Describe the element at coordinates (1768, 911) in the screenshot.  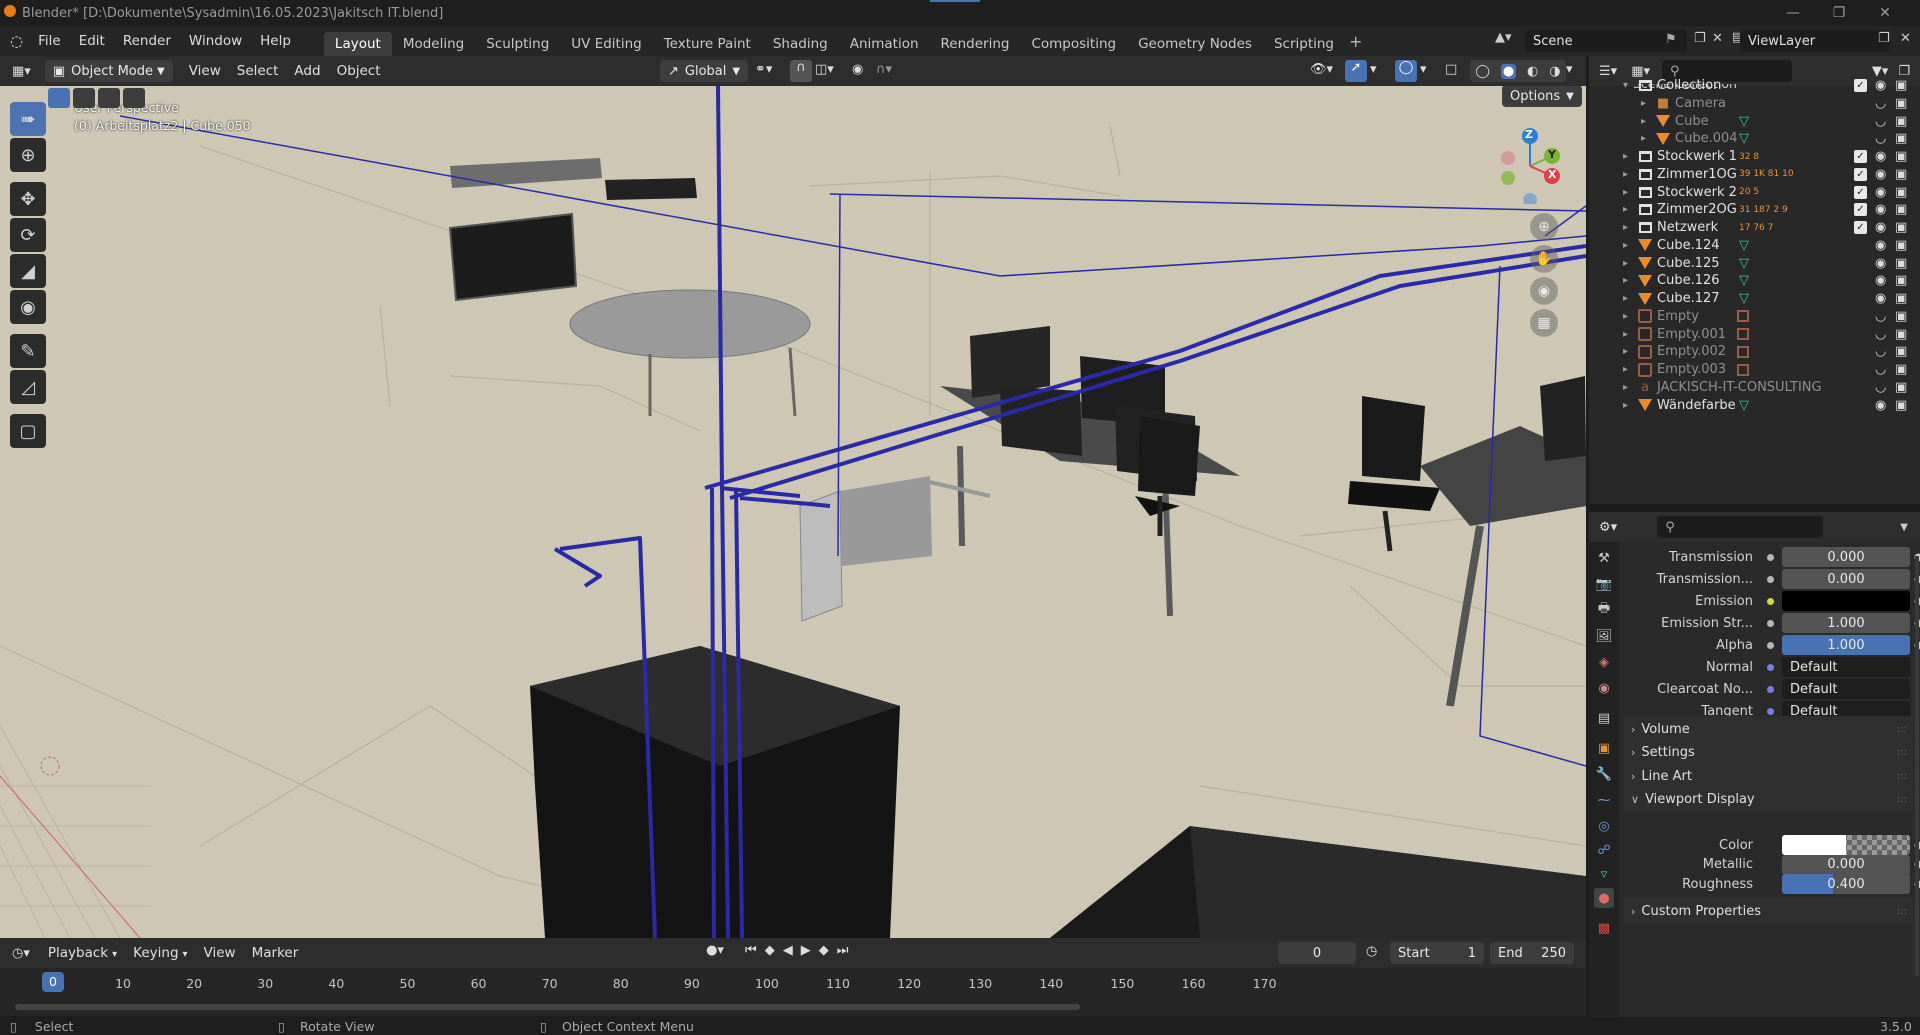
I see `panel-section-header: › Custom Properties:::` at that location.